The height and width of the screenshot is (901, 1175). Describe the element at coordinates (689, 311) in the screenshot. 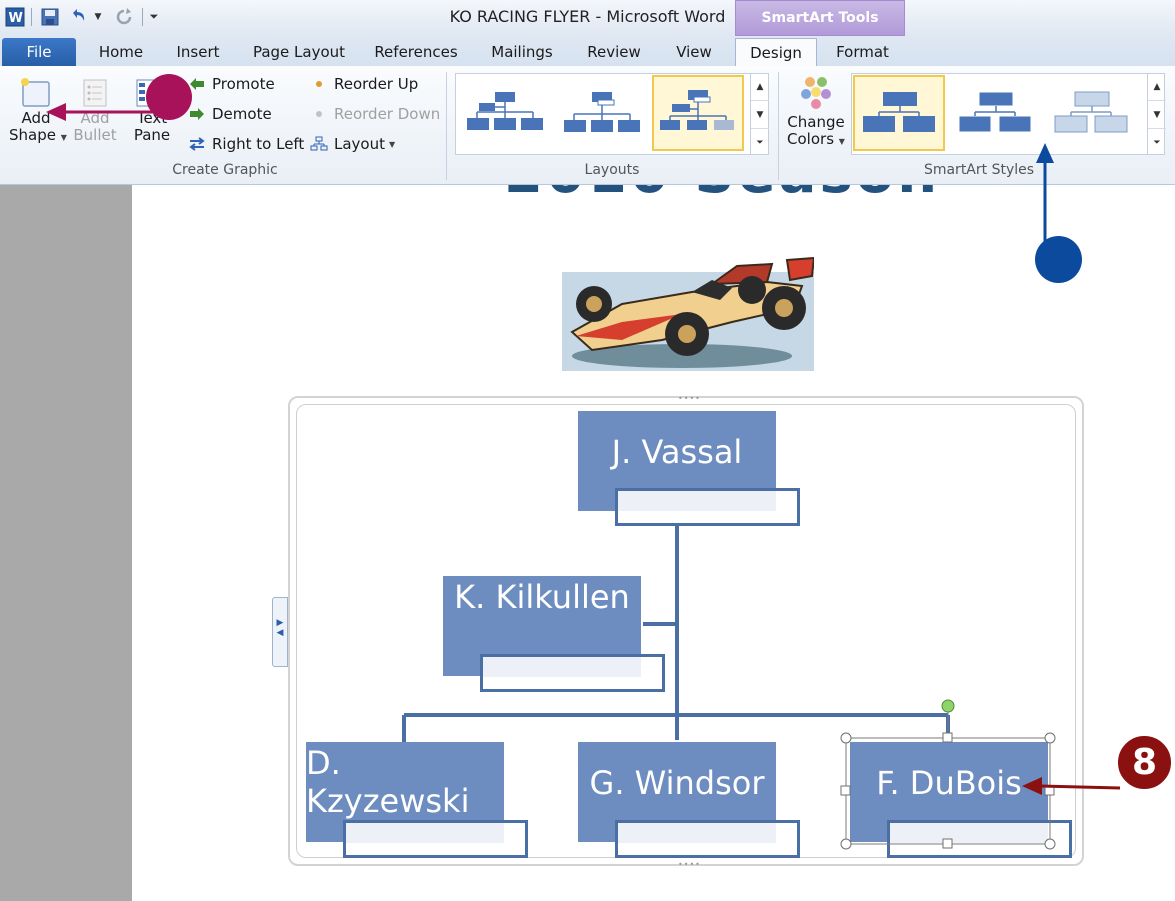

I see `race-car-image` at that location.